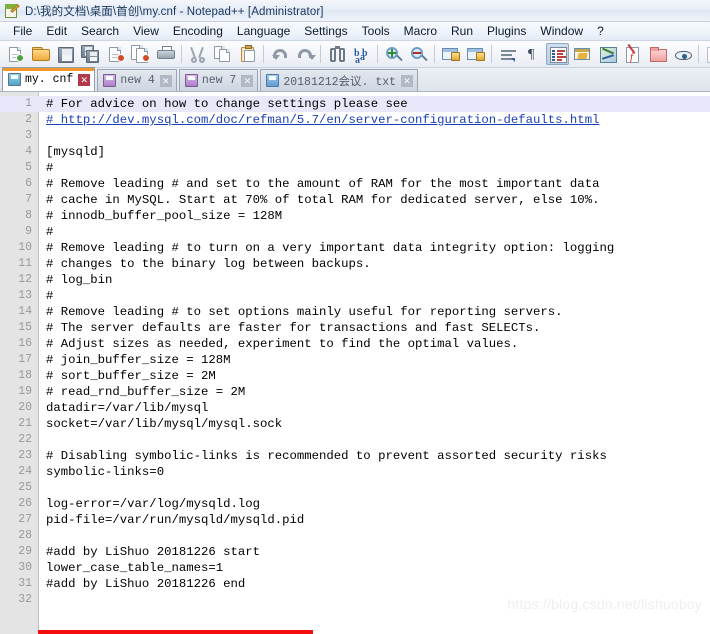  I want to click on menu-item-macro: Macro, so click(420, 31).